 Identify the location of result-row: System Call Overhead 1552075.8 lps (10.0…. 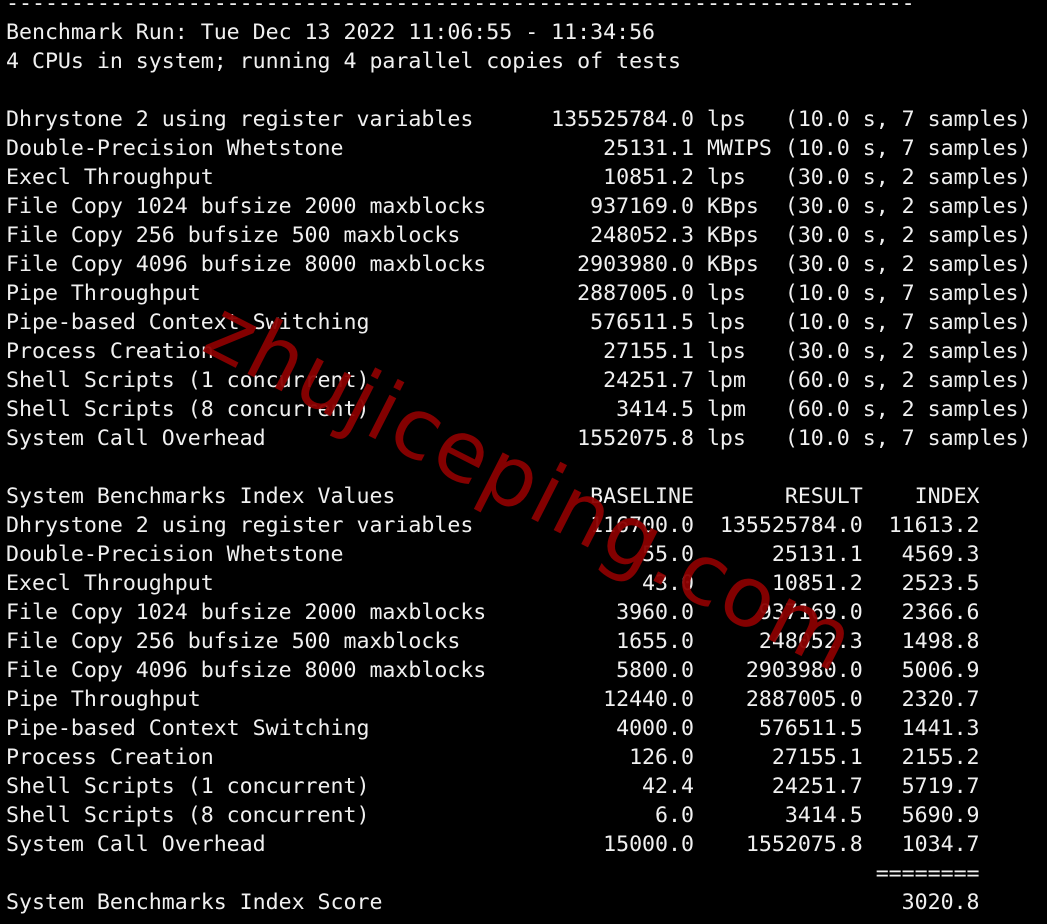
(519, 438).